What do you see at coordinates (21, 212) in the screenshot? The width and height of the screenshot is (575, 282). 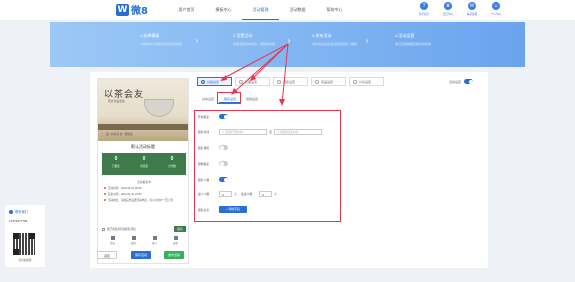 I see `contact-title-text: 联系我们` at bounding box center [21, 212].